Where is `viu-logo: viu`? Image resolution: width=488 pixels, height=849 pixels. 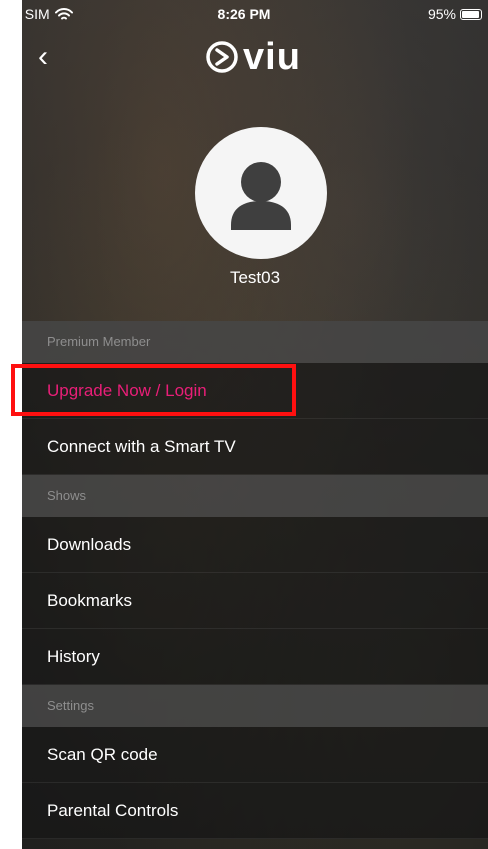 viu-logo: viu is located at coordinates (253, 57).